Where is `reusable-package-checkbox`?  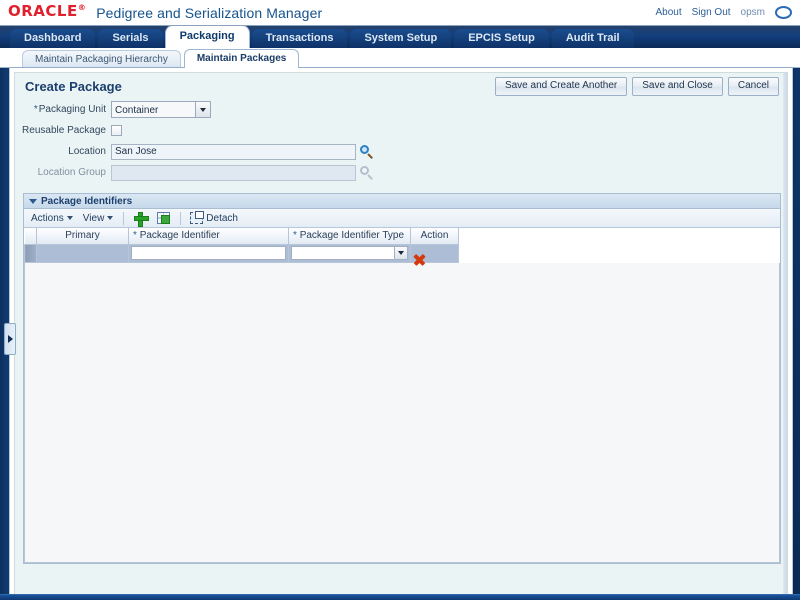
reusable-package-checkbox is located at coordinates (116, 130).